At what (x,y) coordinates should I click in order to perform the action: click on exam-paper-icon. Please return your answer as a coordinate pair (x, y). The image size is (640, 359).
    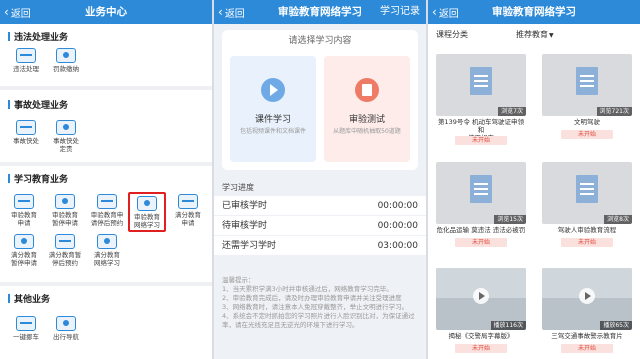
    Looking at the image, I should click on (367, 90).